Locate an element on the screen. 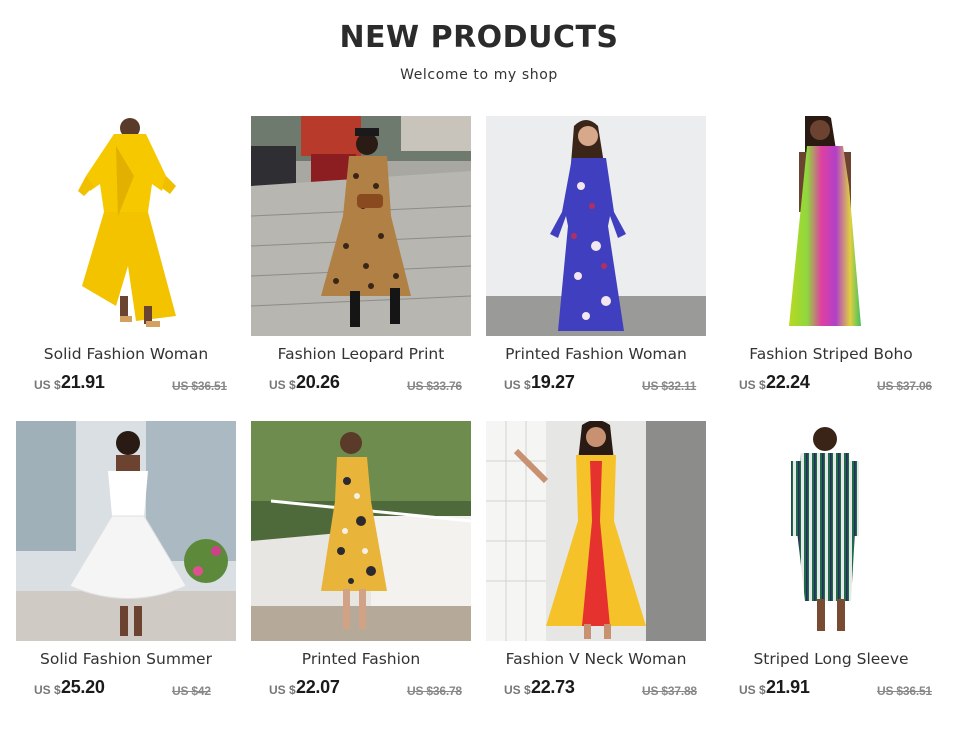 Image resolution: width=958 pixels, height=741 pixels. price-row: US $ 22.07 US $36.78 is located at coordinates (369, 689).